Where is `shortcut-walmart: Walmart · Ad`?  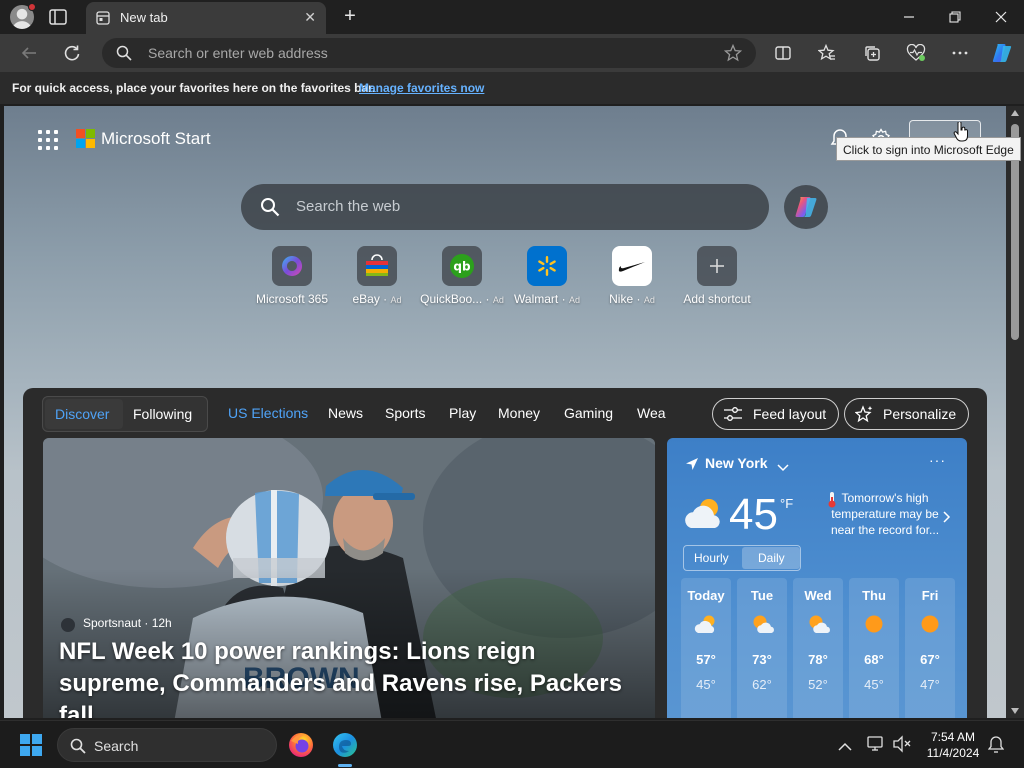
shortcut-walmart: Walmart · Ad is located at coordinates (547, 276).